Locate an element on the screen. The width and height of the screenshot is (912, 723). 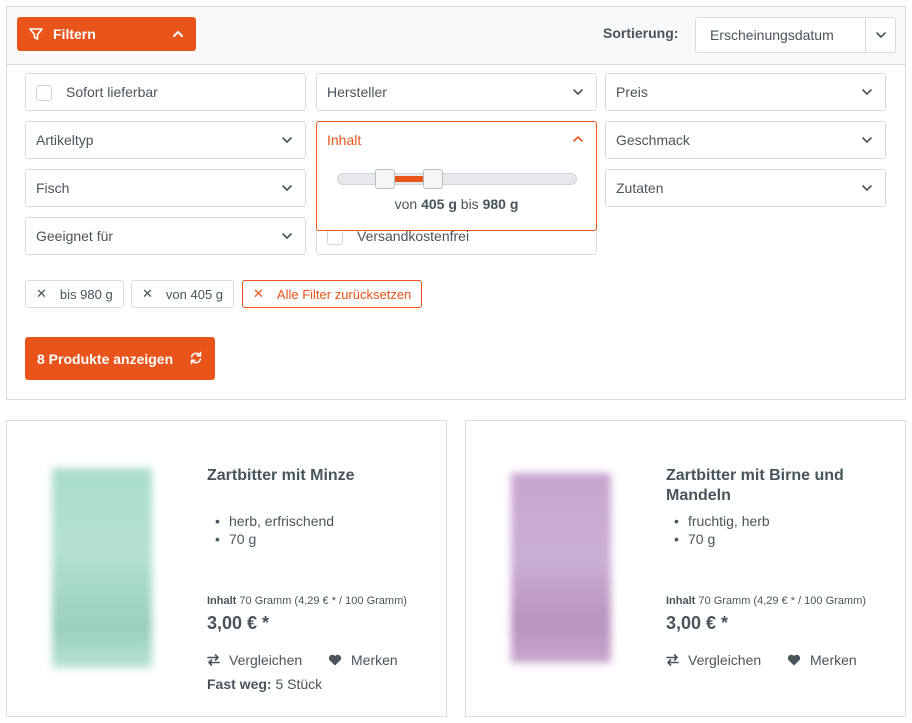
range-slider-track is located at coordinates (457, 179).